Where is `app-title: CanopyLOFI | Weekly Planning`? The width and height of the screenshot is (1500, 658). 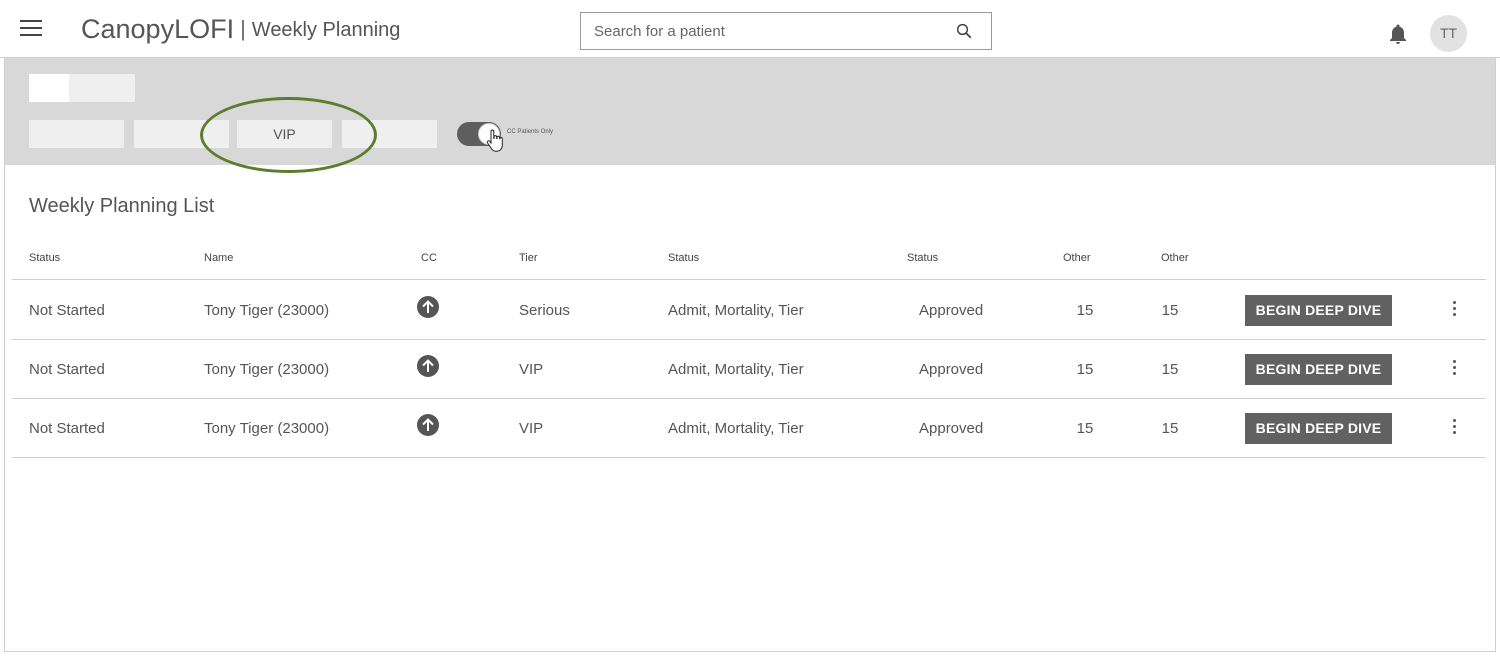
app-title: CanopyLOFI | Weekly Planning is located at coordinates (240, 29).